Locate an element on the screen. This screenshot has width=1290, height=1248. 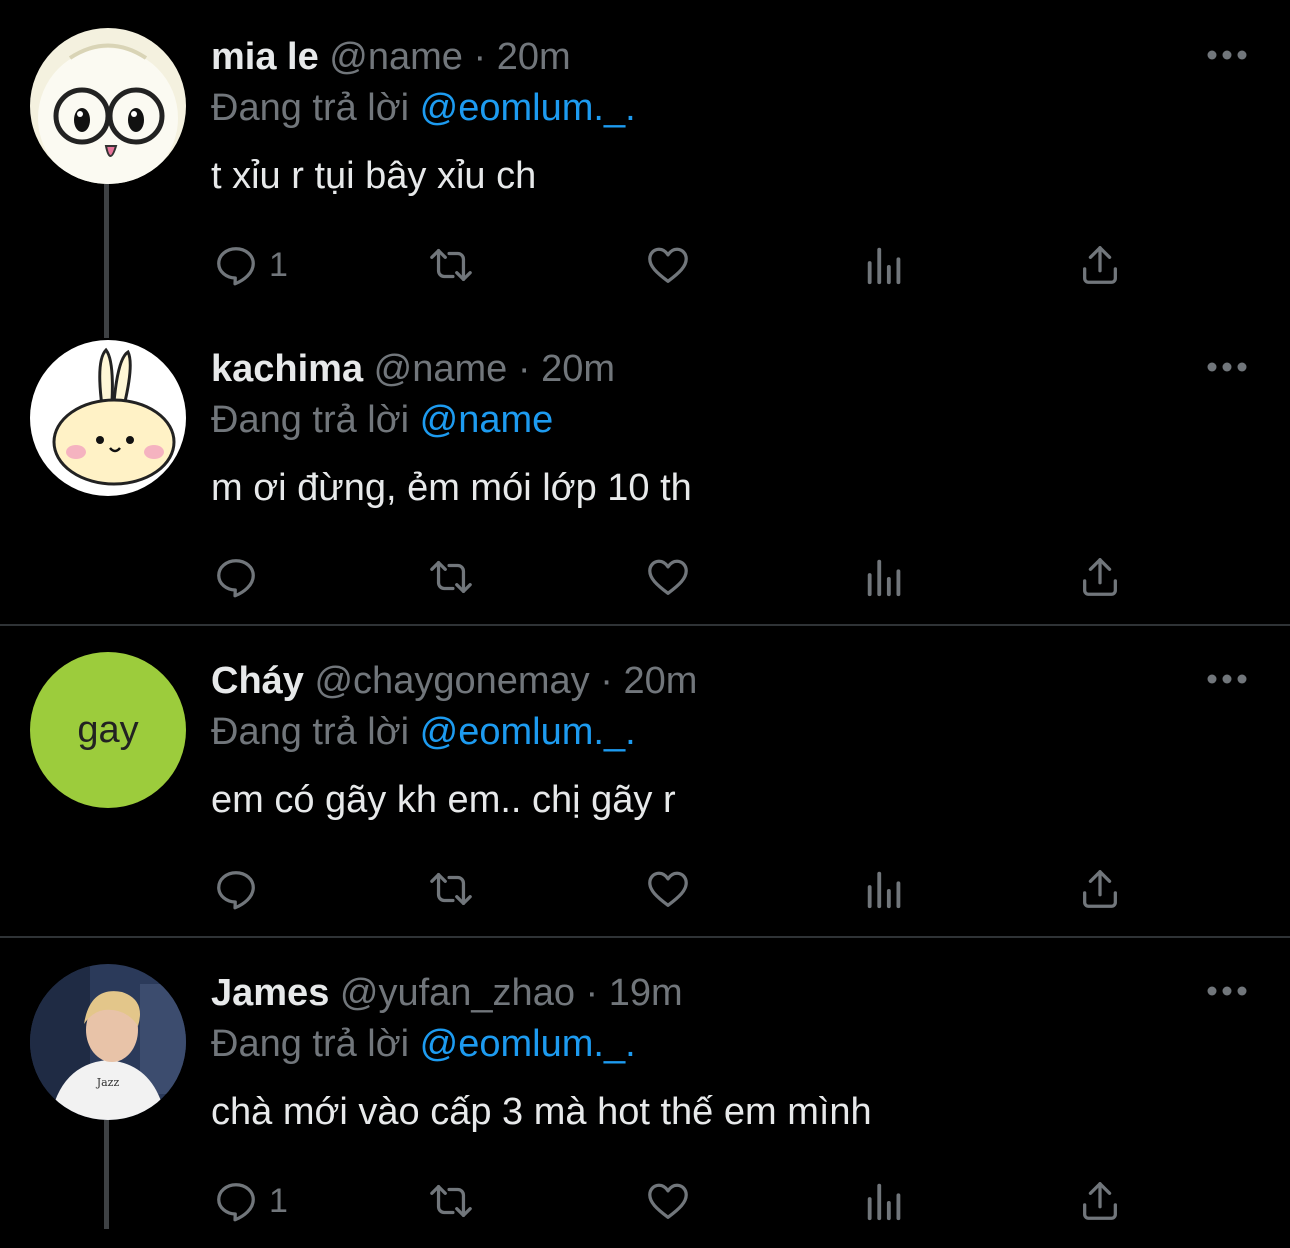
display-name: mia le is located at coordinates (265, 57).